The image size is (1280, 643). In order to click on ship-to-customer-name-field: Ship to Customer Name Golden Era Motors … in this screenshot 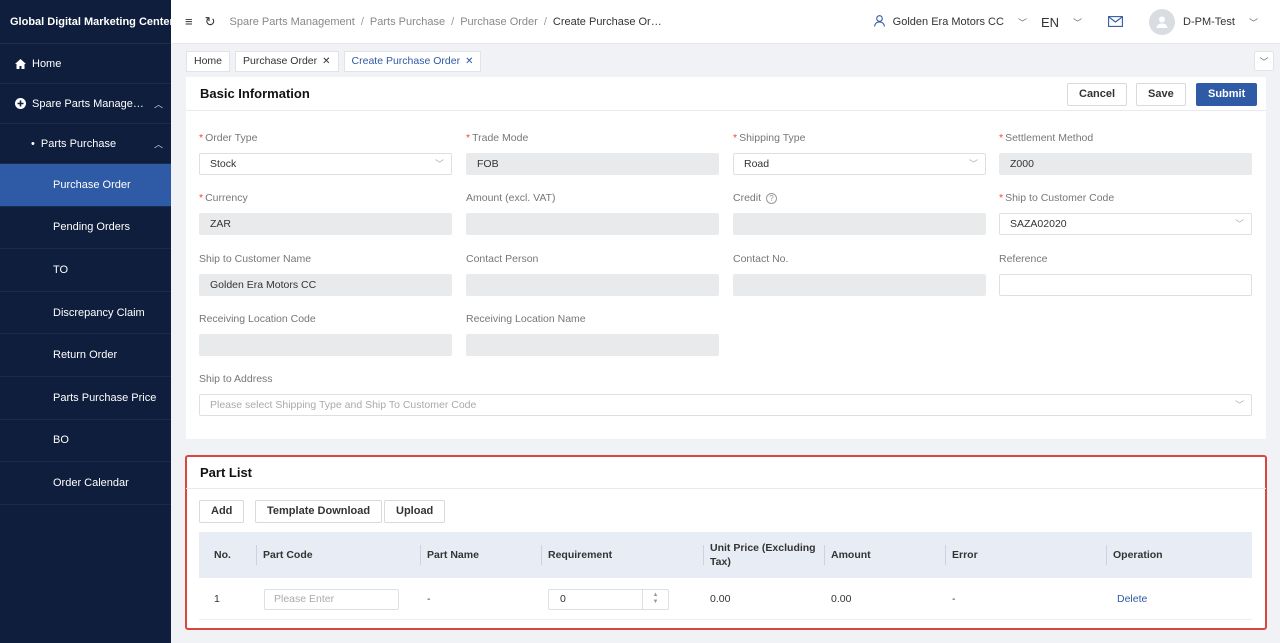, I will do `click(325, 274)`.